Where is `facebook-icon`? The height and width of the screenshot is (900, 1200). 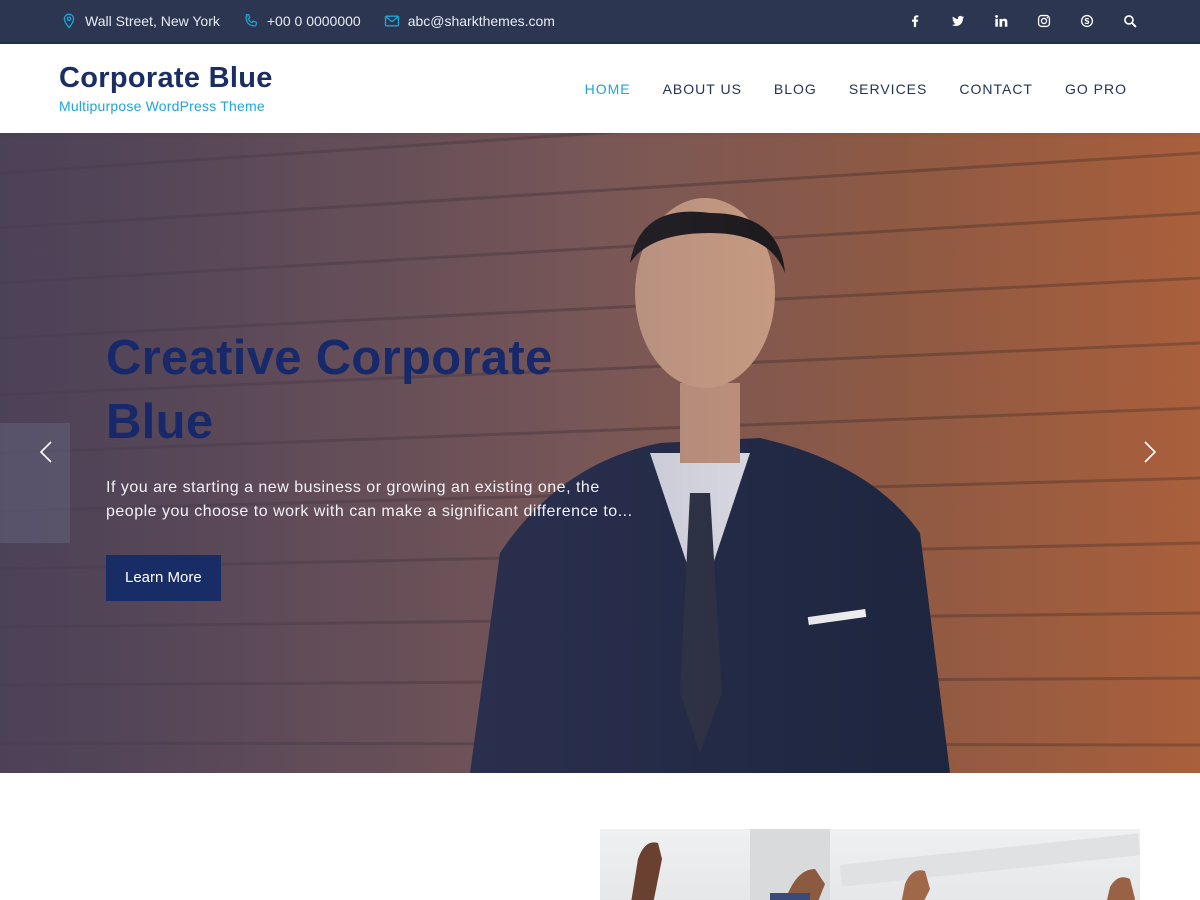
facebook-icon is located at coordinates (915, 21).